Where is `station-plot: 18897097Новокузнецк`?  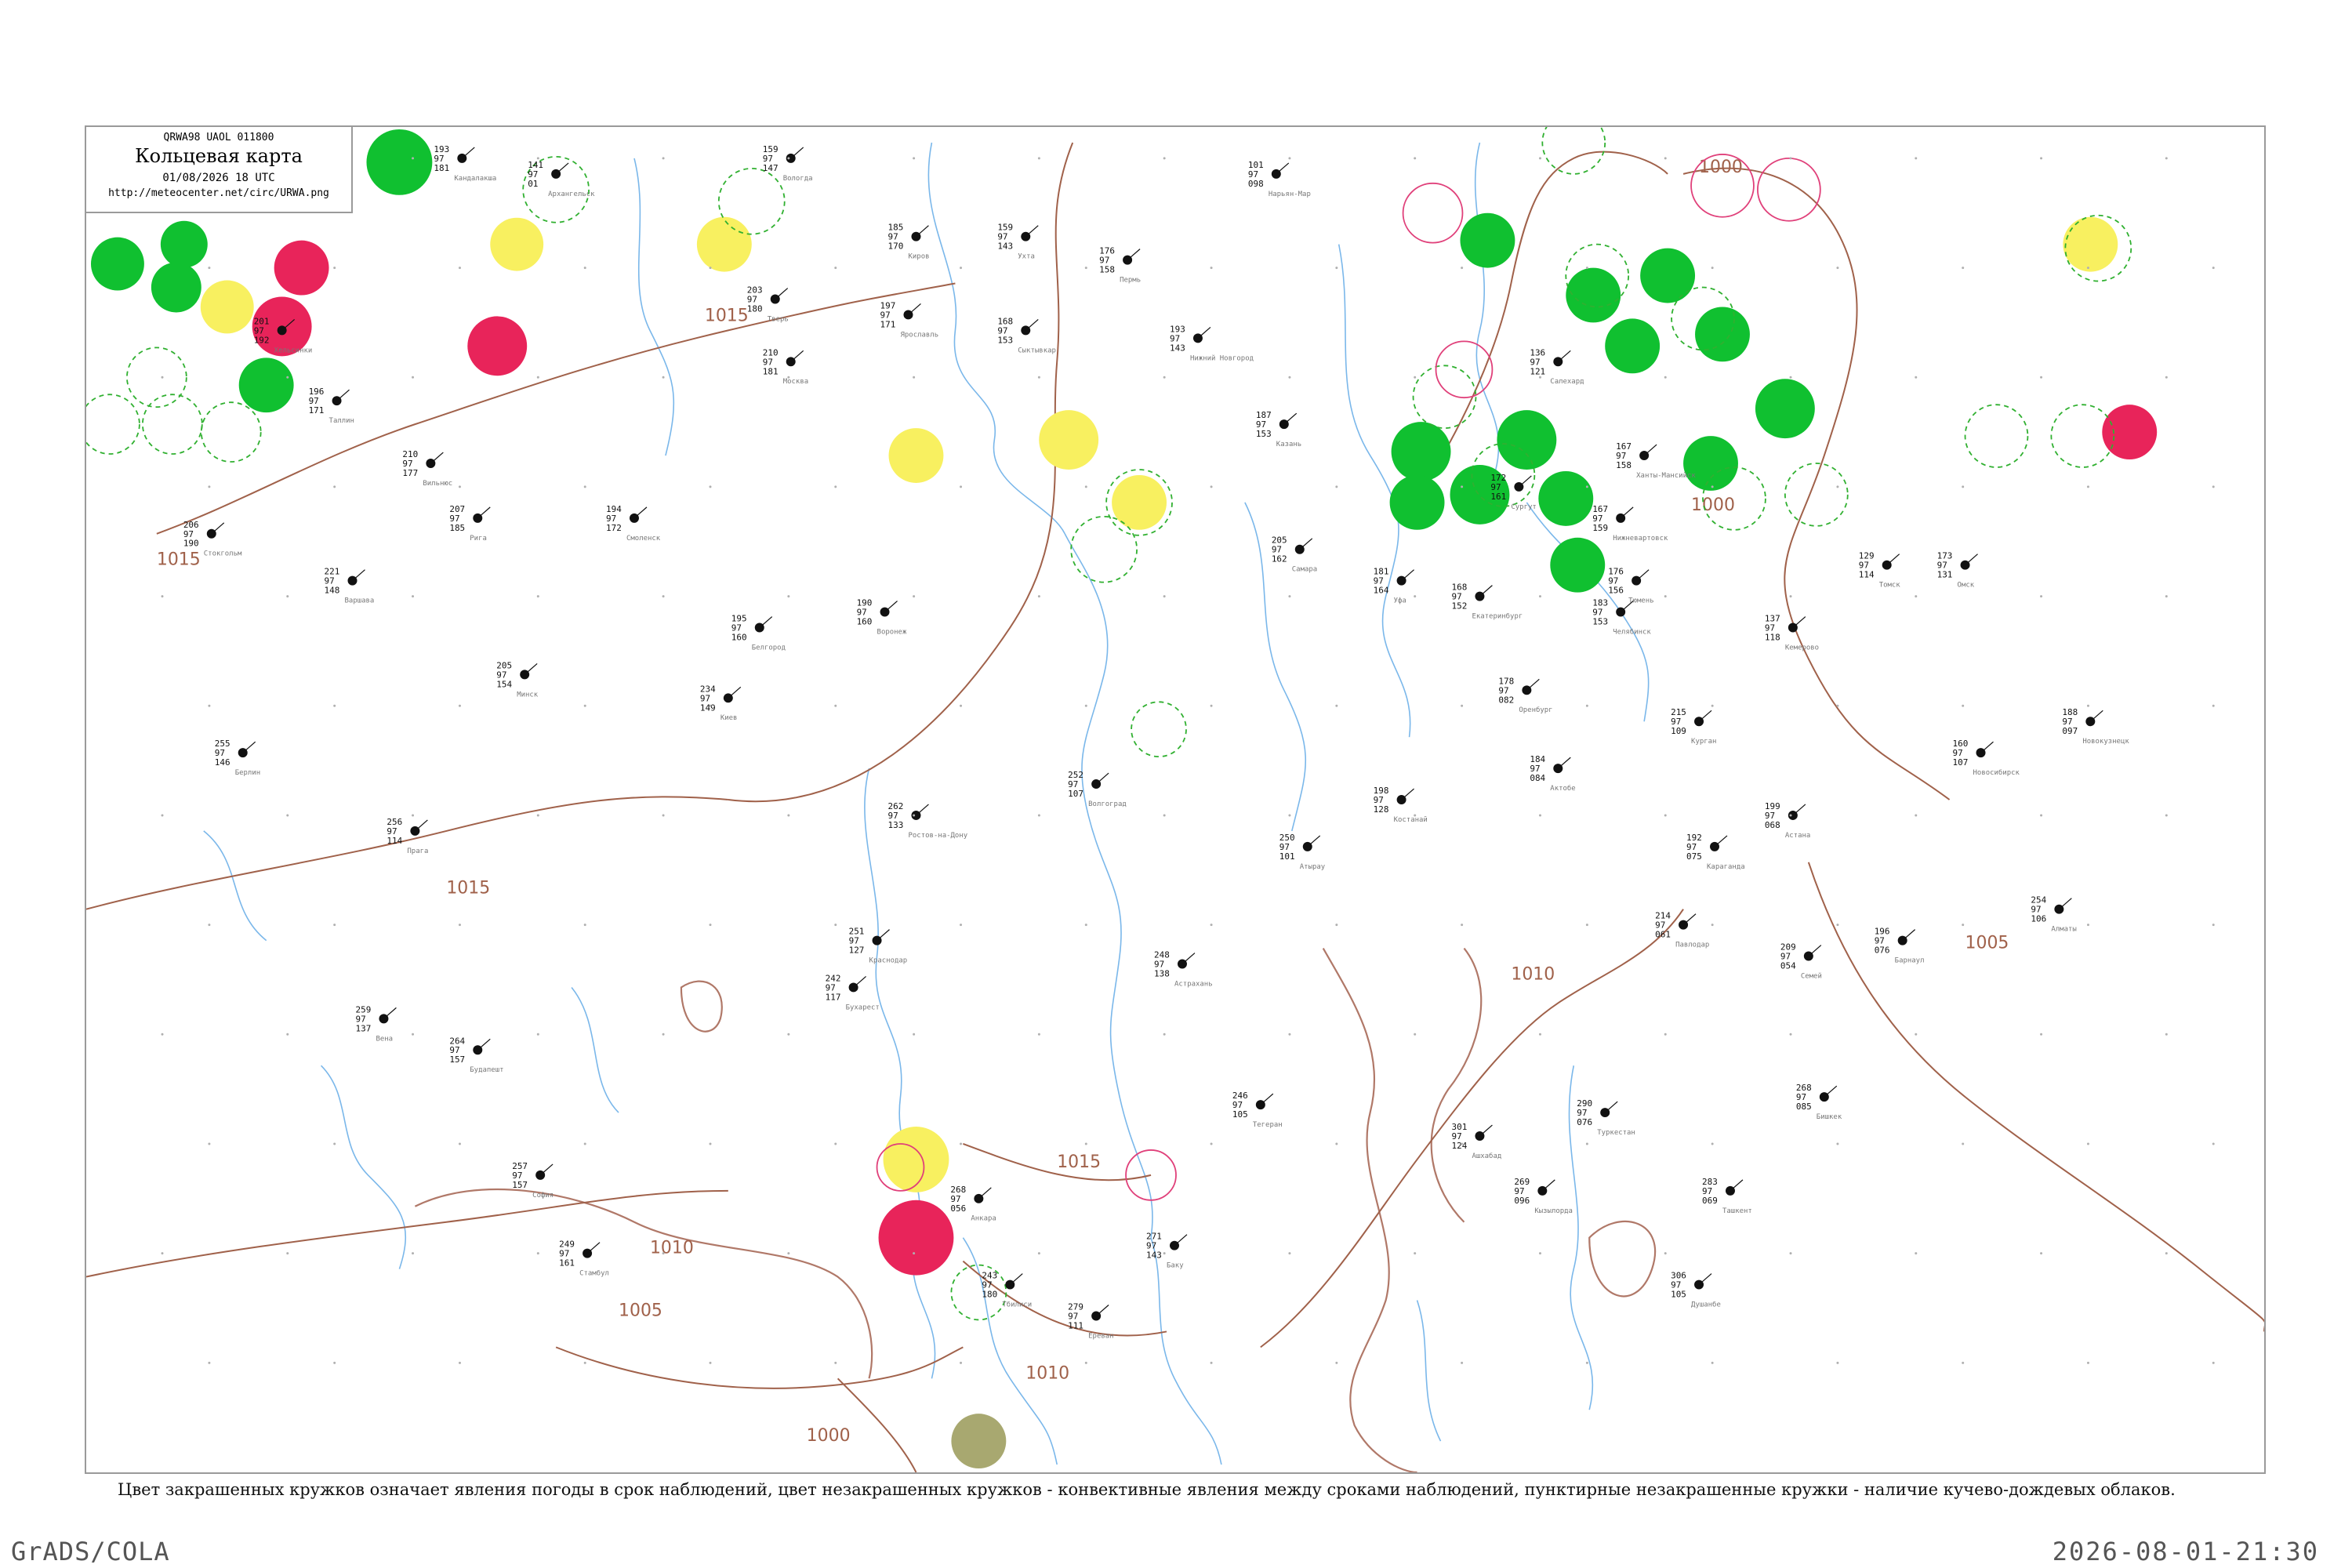
station-plot: 18897097Новокузнецк is located at coordinates (2095, 726).